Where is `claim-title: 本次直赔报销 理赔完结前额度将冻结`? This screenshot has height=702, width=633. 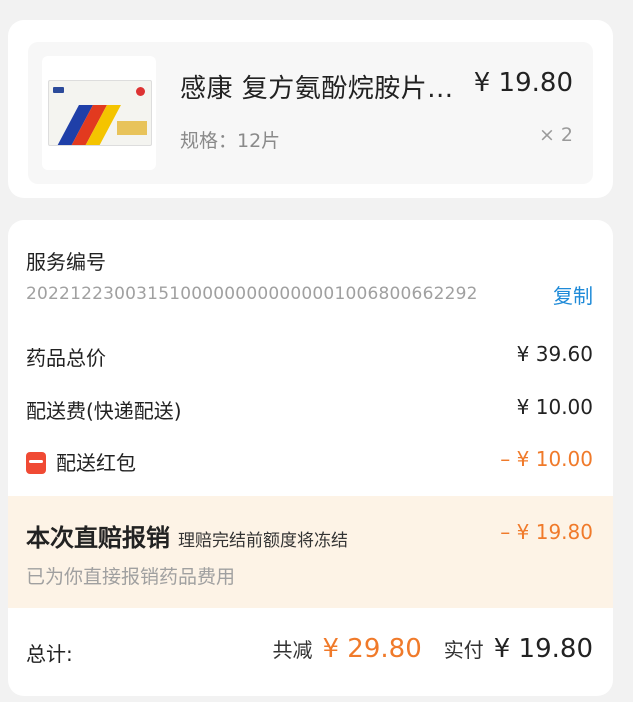 claim-title: 本次直赔报销 理赔完结前额度将冻结 is located at coordinates (187, 535).